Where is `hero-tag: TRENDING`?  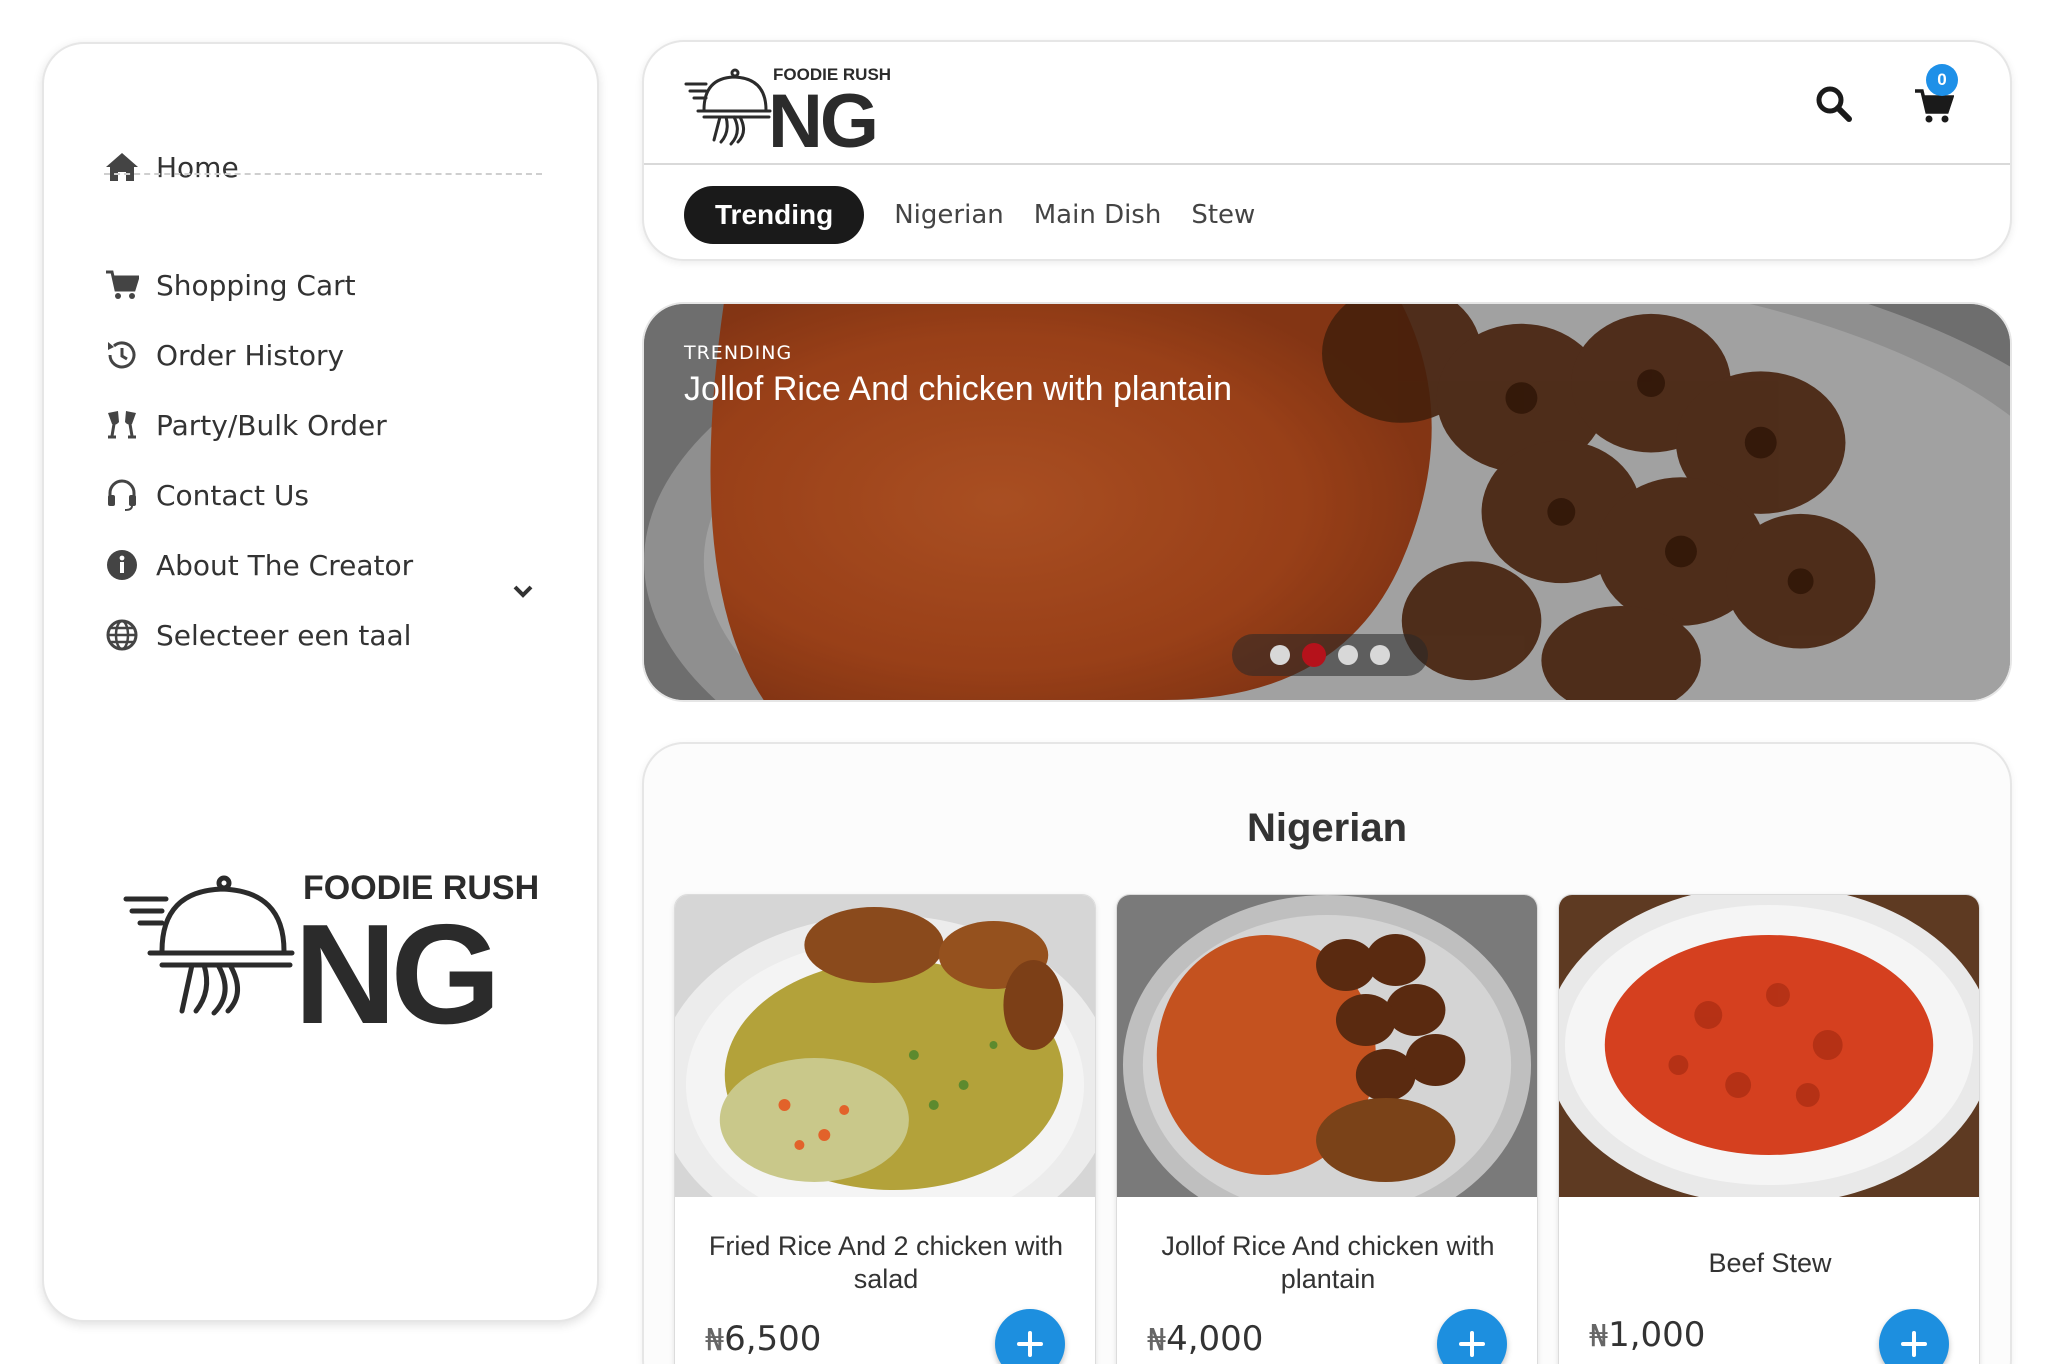 hero-tag: TRENDING is located at coordinates (738, 353).